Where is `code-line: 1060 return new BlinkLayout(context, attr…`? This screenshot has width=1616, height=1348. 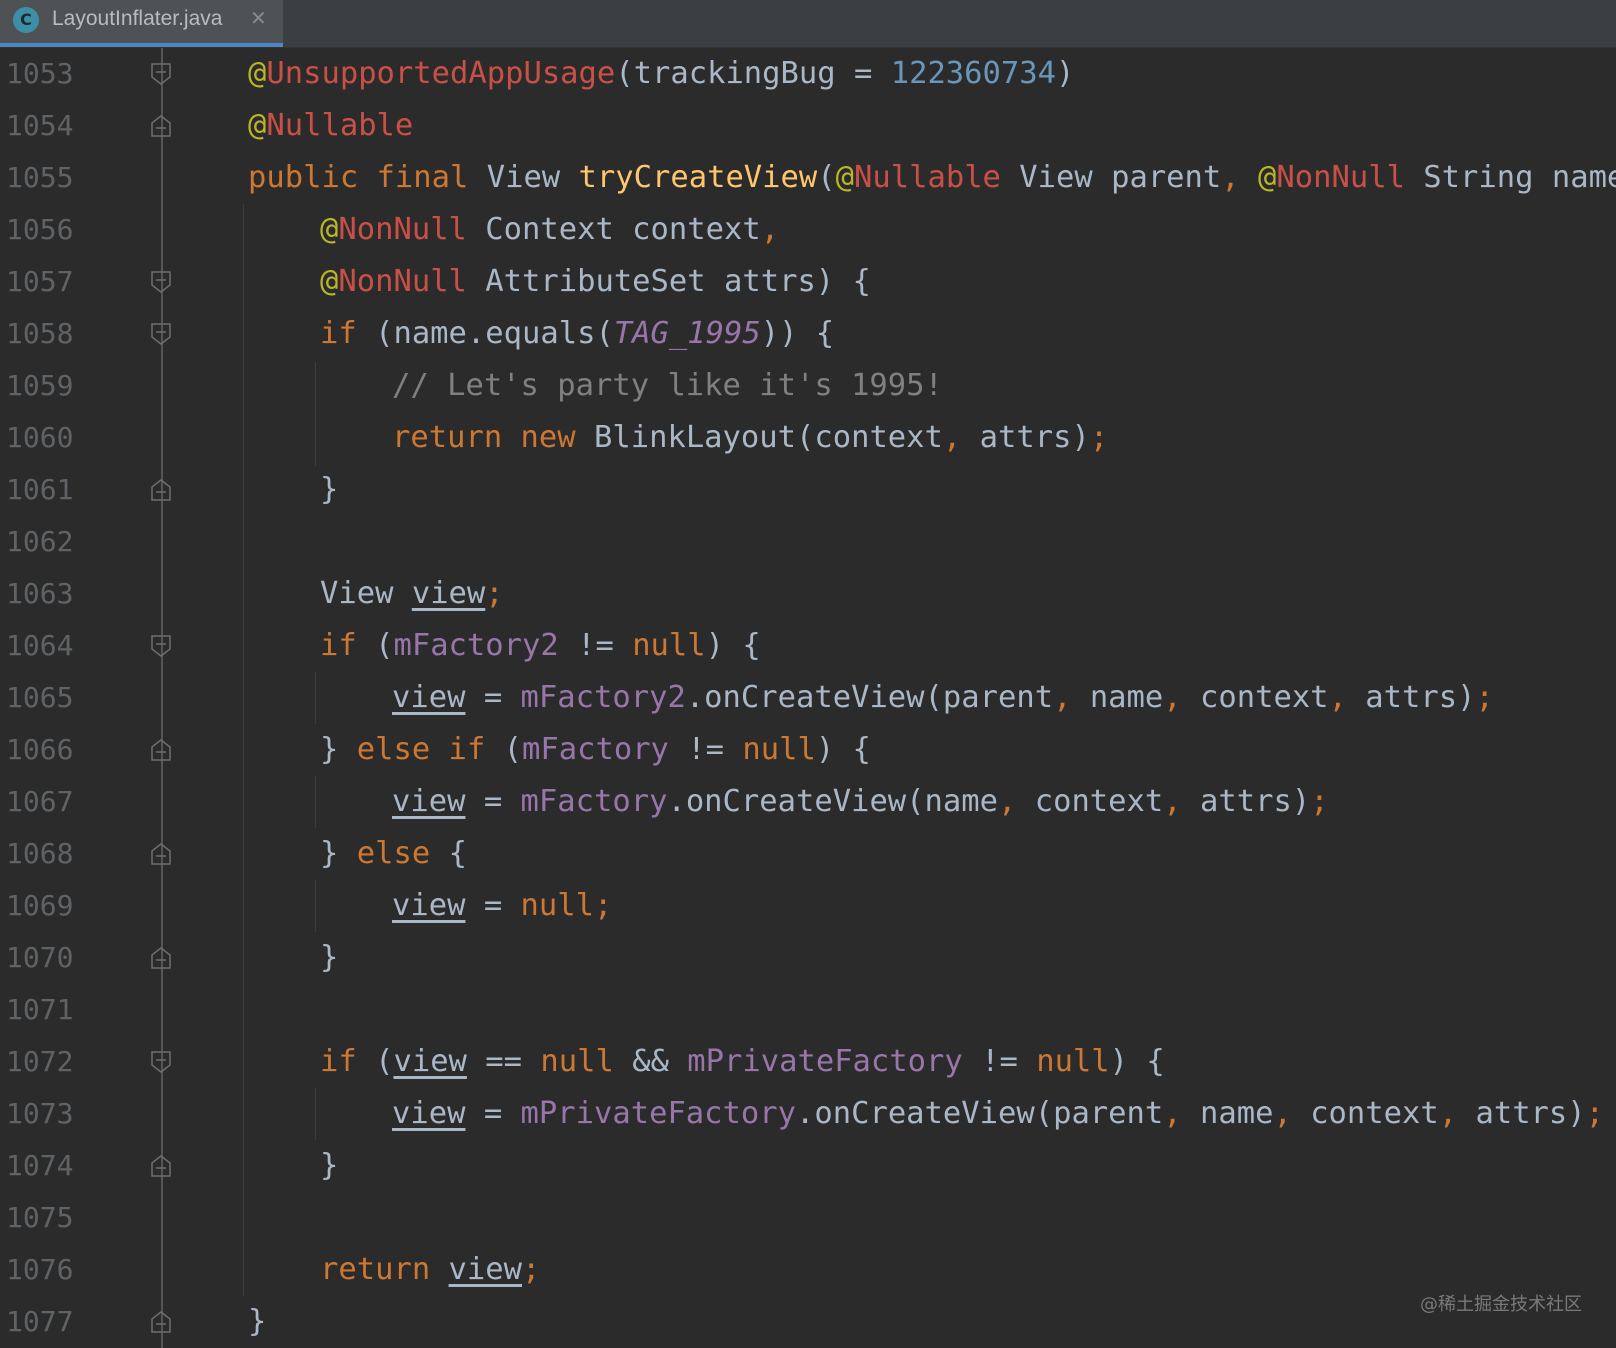
code-line: 1060 return new BlinkLayout(context, attr… is located at coordinates (808, 438).